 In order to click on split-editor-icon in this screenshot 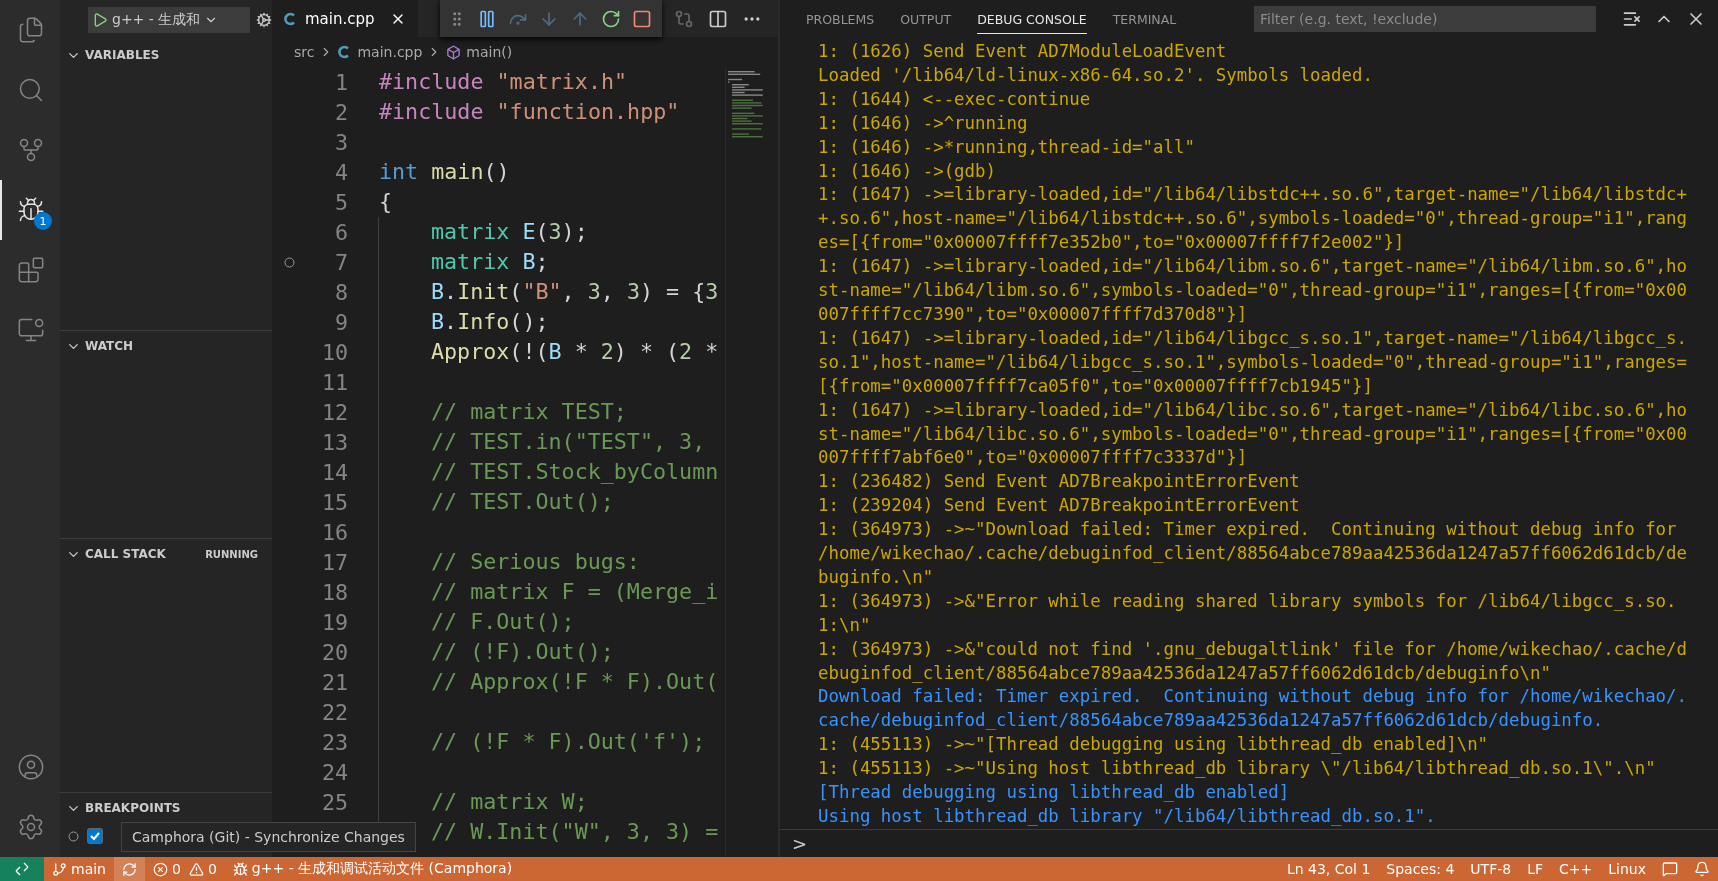, I will do `click(718, 18)`.